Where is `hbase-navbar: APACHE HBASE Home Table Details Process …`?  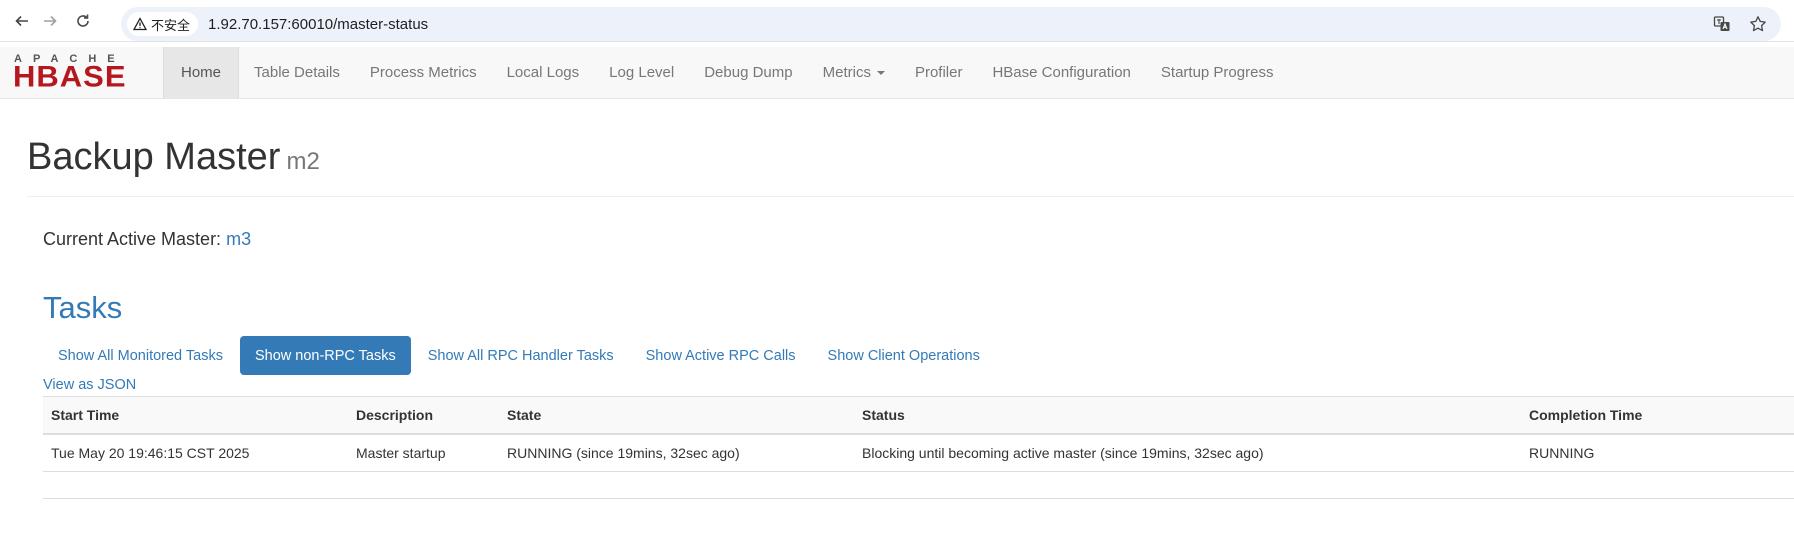
hbase-navbar: APACHE HBASE Home Table Details Process … is located at coordinates (897, 73).